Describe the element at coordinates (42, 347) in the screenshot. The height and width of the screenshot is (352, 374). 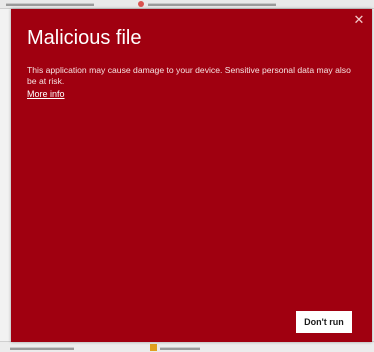
I see `background-blurred-text: ▬▬▬▬▬▬▬▬` at that location.